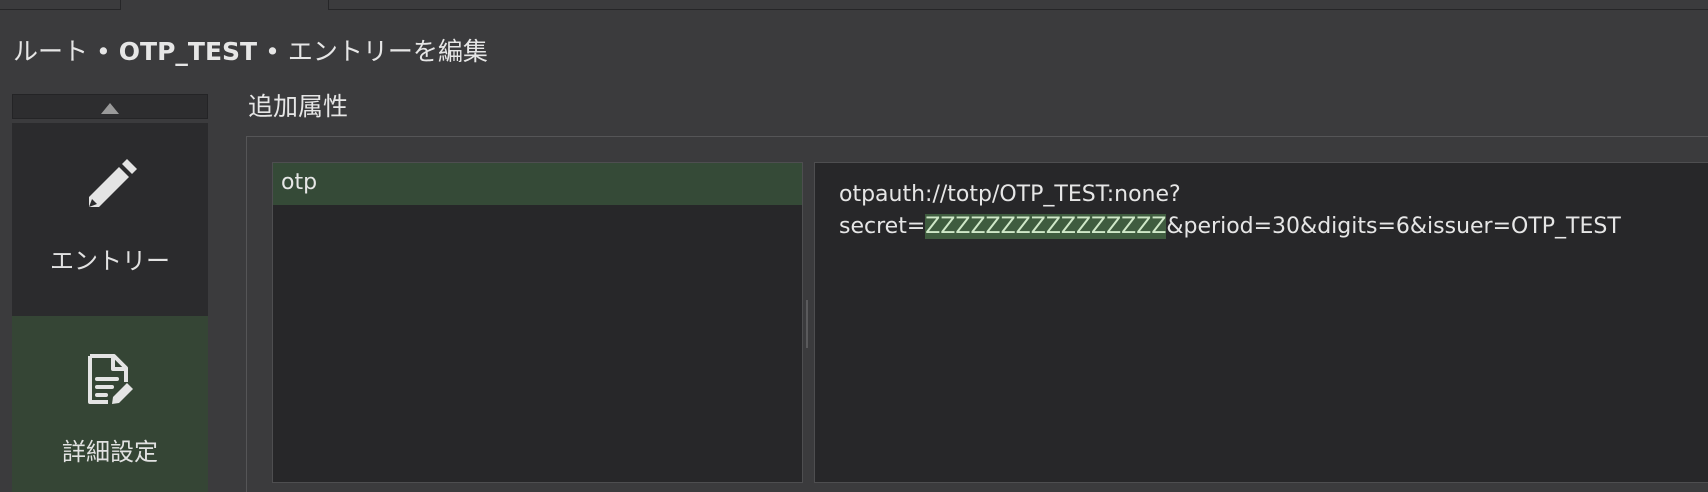 The height and width of the screenshot is (492, 1708). Describe the element at coordinates (110, 261) in the screenshot. I see `nav-item-label: エントリー` at that location.